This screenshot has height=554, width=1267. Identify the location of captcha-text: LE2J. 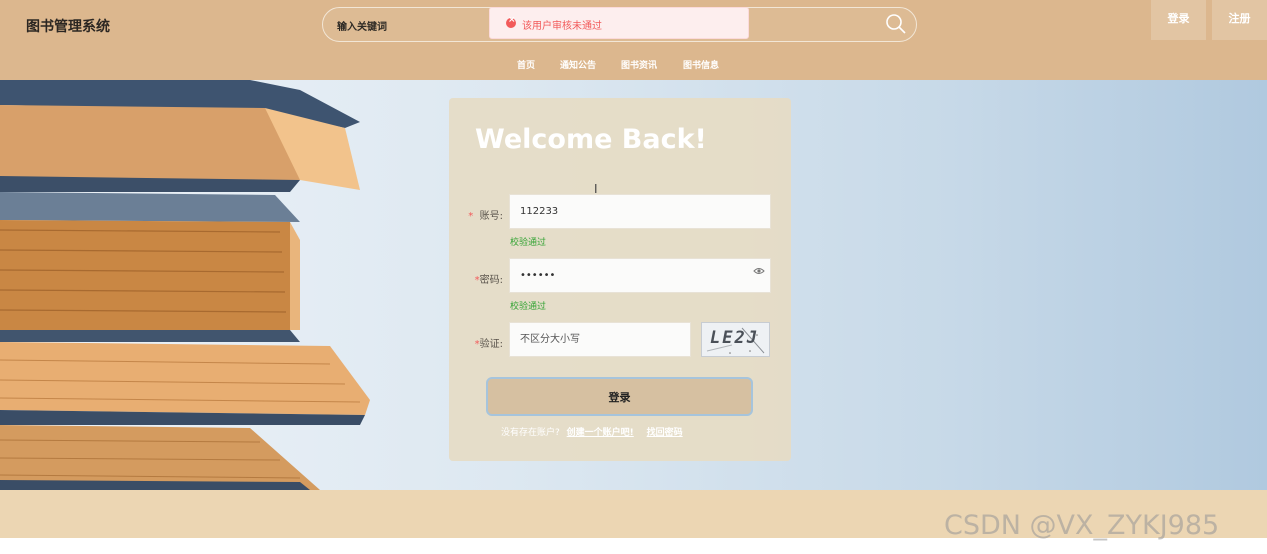
(734, 338).